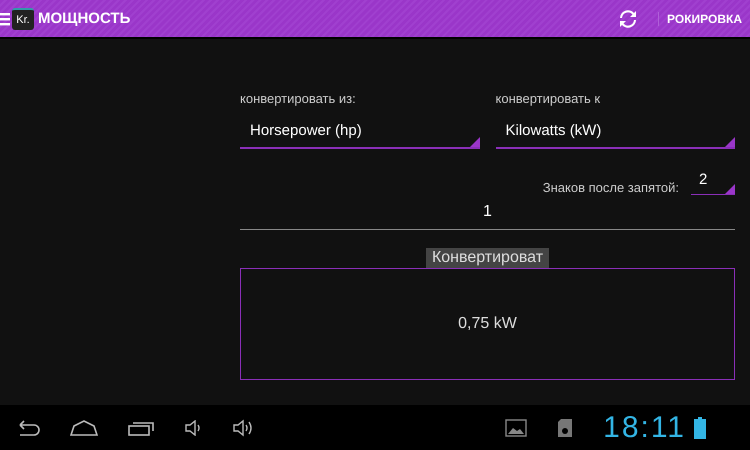 This screenshot has height=450, width=750. I want to click on decimals-label: Знаков после запятой:, so click(610, 187).